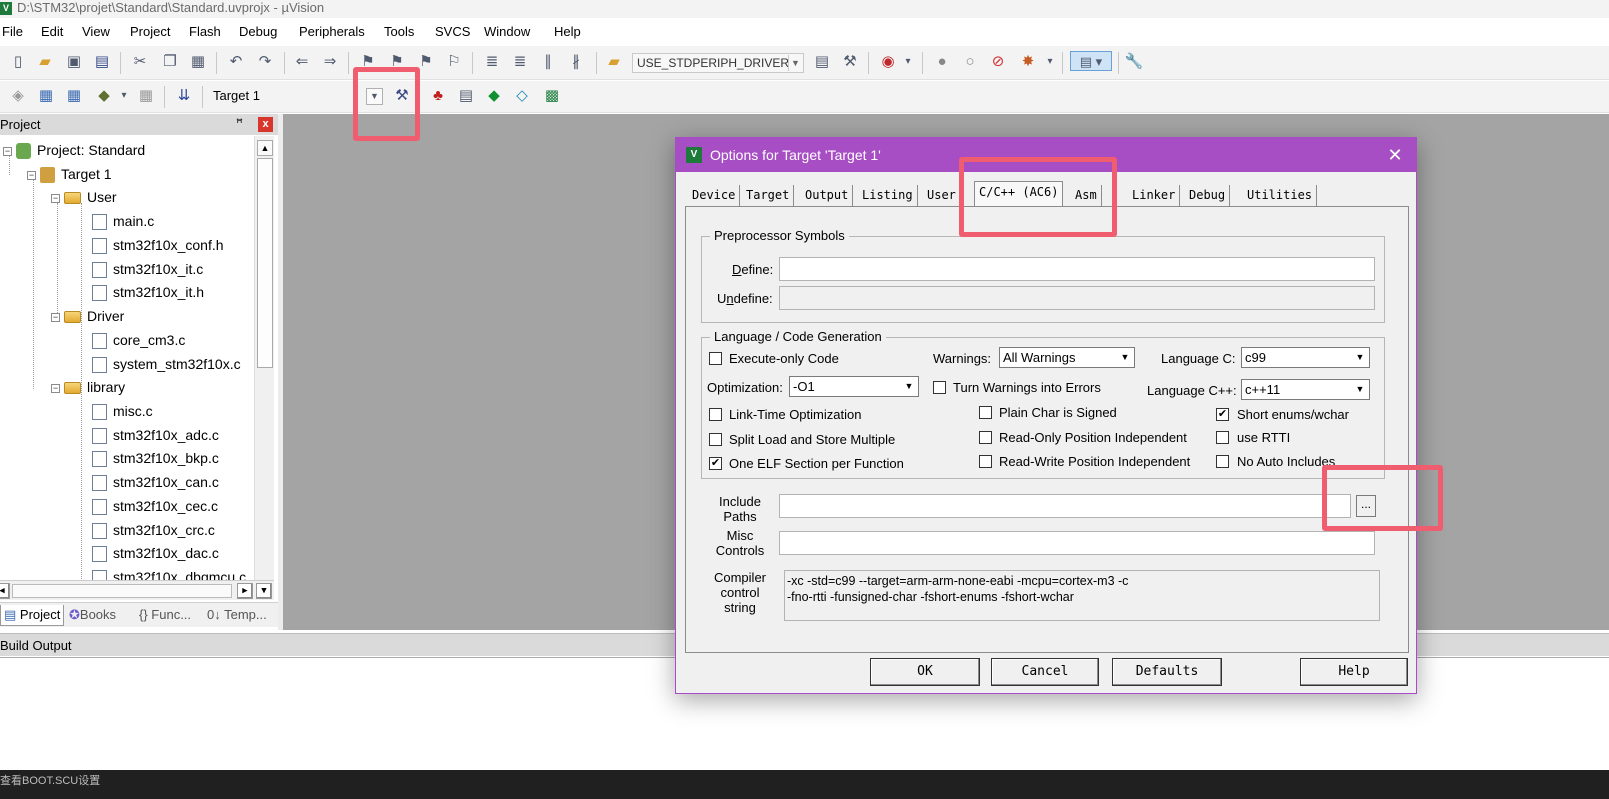 The height and width of the screenshot is (799, 1609). What do you see at coordinates (74, 96) in the screenshot?
I see `rebuild-icon: ▦` at bounding box center [74, 96].